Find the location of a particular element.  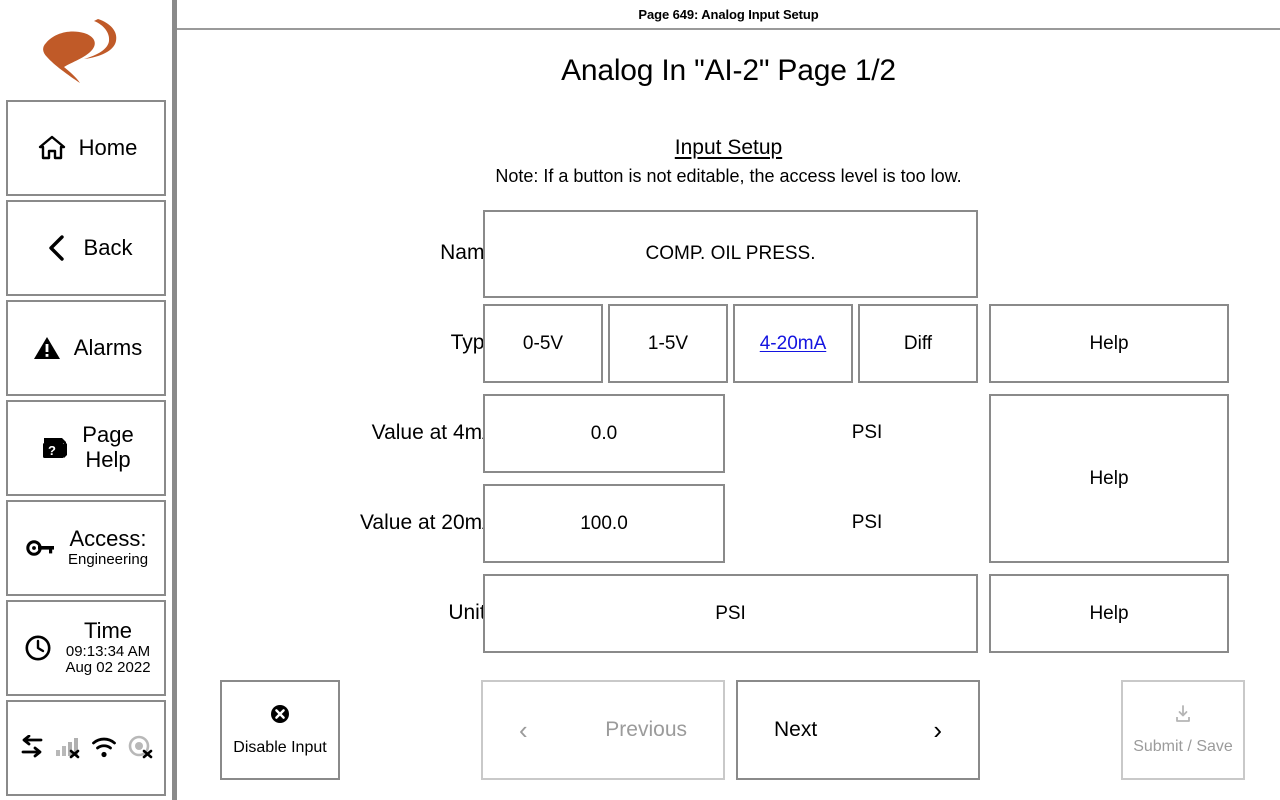

type-option-1-5v: 1-5V is located at coordinates (668, 343).